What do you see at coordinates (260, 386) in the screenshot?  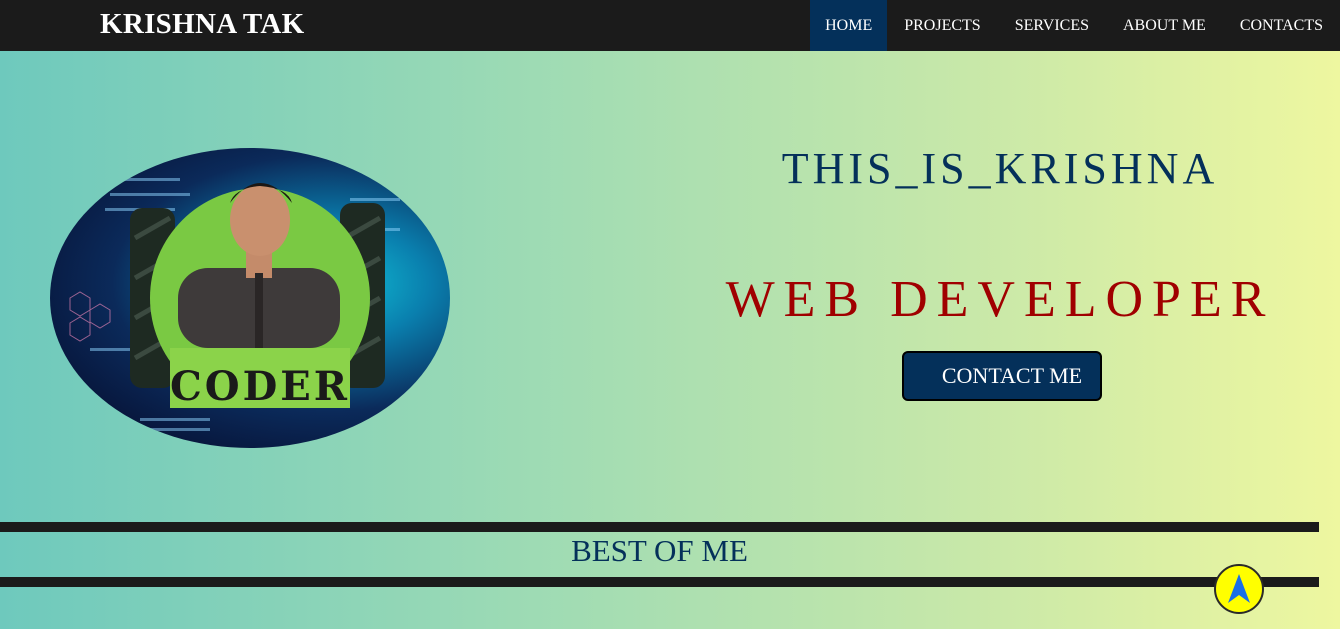 I see `badge-text: CODER` at bounding box center [260, 386].